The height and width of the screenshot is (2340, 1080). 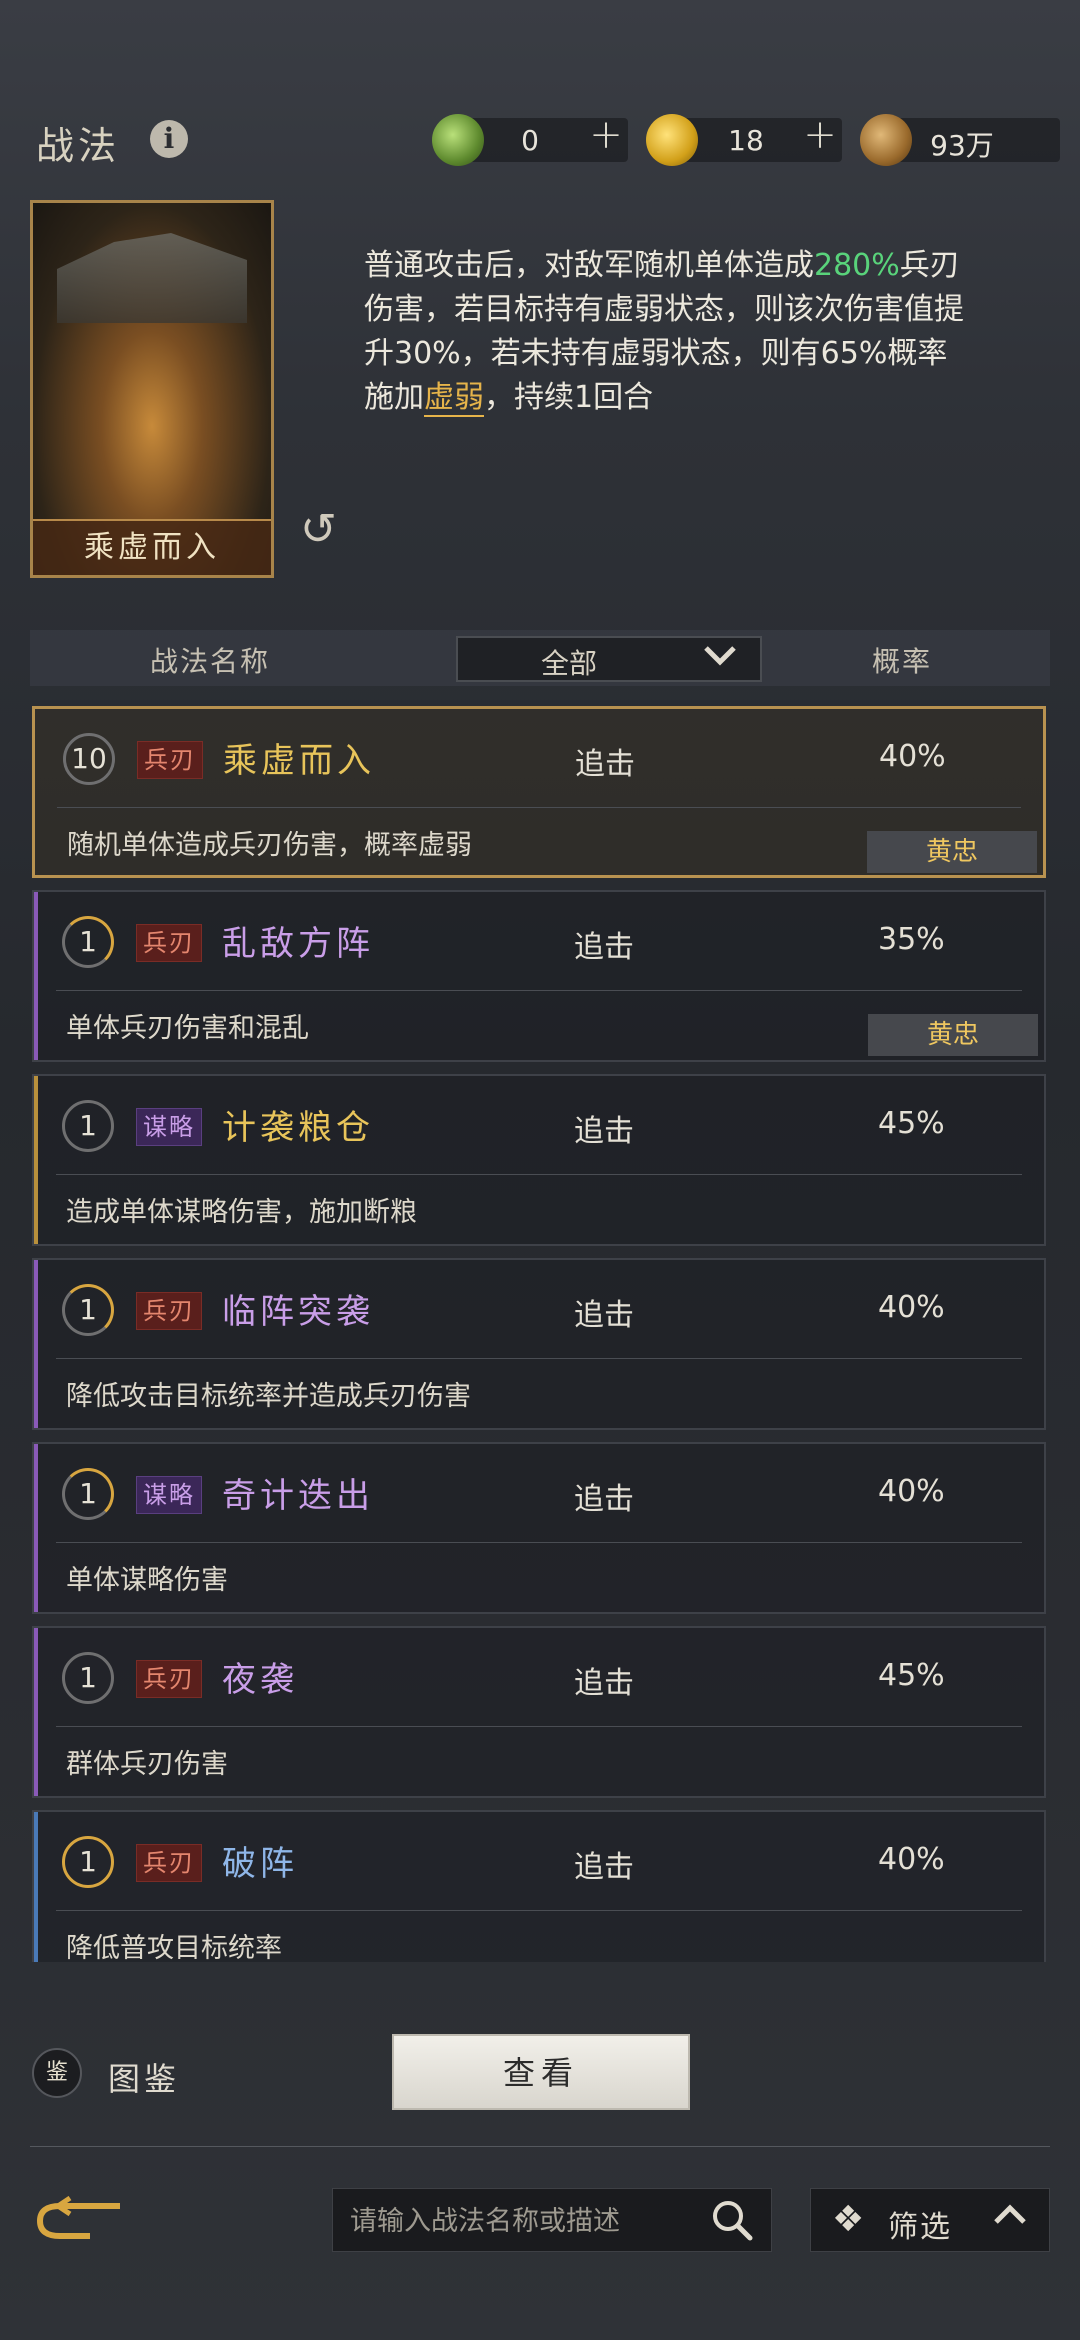 I want to click on skill-row: 1 兵刃 破阵 追击 40% 降低普攻目标统率, so click(x=539, y=1887).